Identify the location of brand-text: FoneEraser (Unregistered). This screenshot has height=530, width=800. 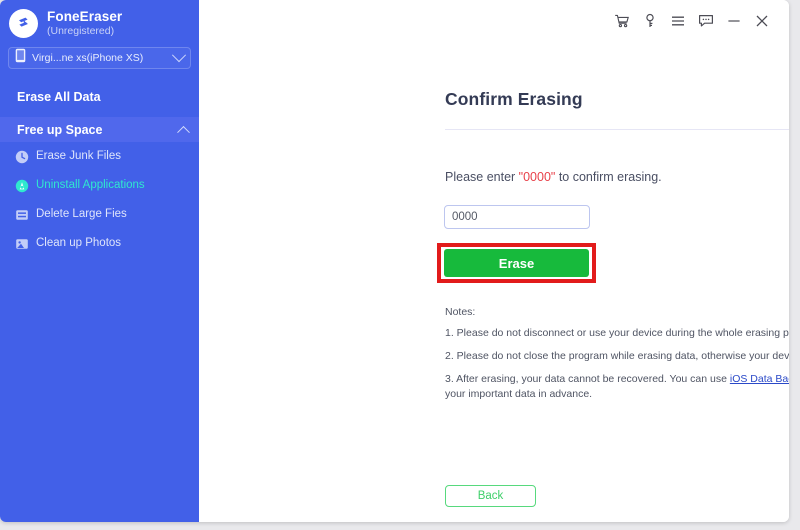
(85, 23).